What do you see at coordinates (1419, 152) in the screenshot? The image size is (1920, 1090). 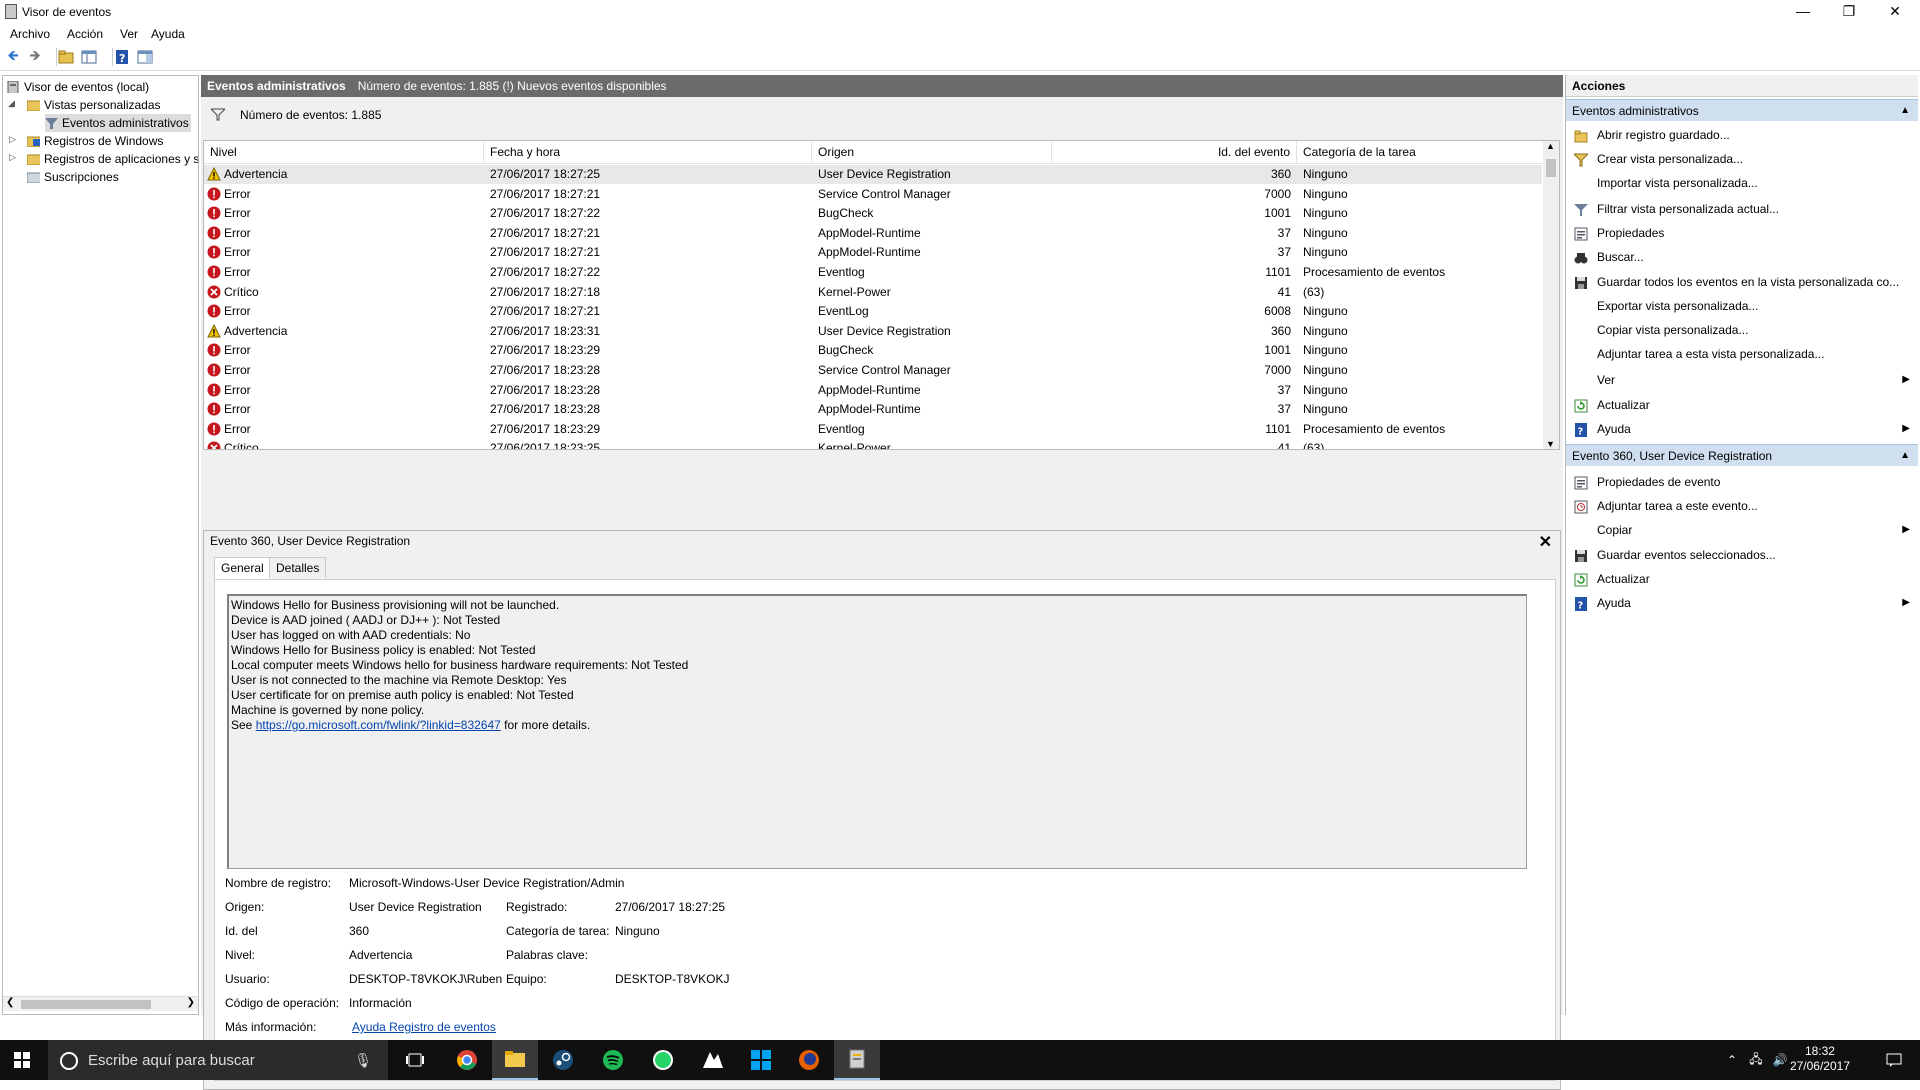 I see `column-task-category: Categoría de la tarea` at bounding box center [1419, 152].